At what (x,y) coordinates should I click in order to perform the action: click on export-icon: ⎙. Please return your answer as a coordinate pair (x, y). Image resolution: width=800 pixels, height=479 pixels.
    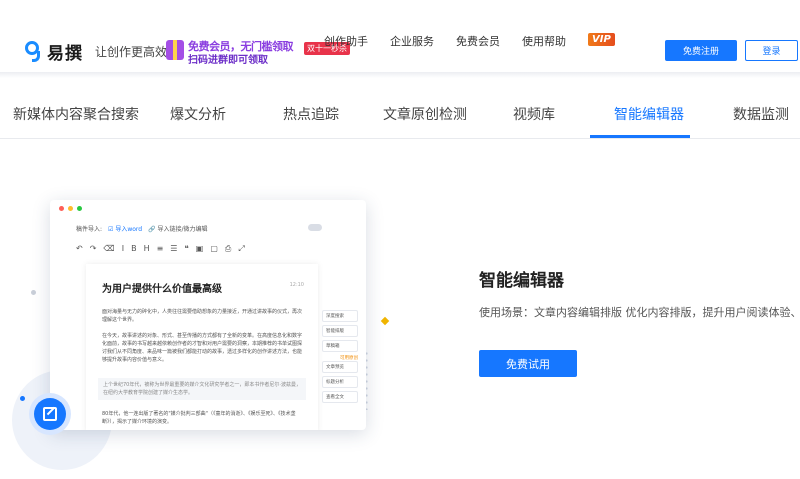
    Looking at the image, I should click on (228, 248).